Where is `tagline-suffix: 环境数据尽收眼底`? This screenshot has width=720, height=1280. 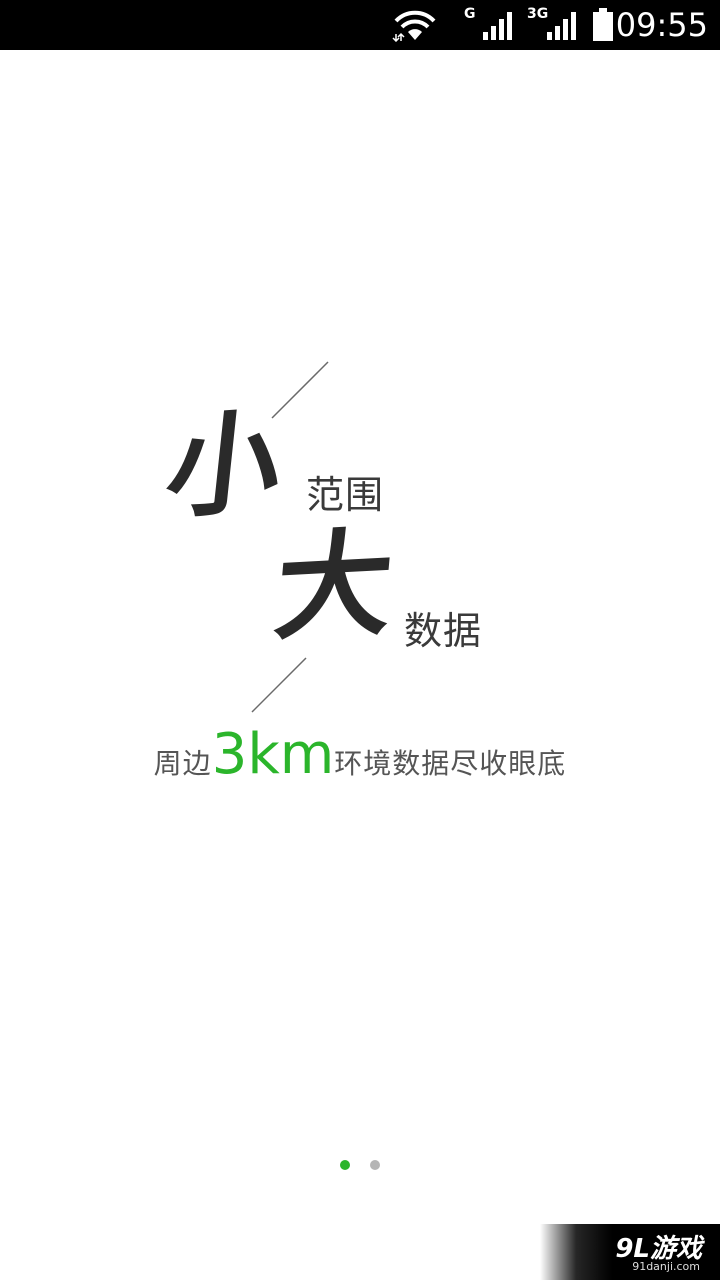
tagline-suffix: 环境数据尽收眼底 is located at coordinates (450, 763).